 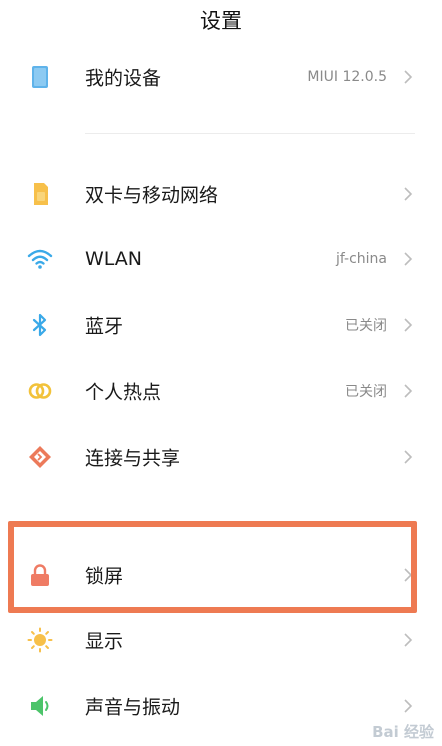 I want to click on bluetooth-icon, so click(x=40, y=325).